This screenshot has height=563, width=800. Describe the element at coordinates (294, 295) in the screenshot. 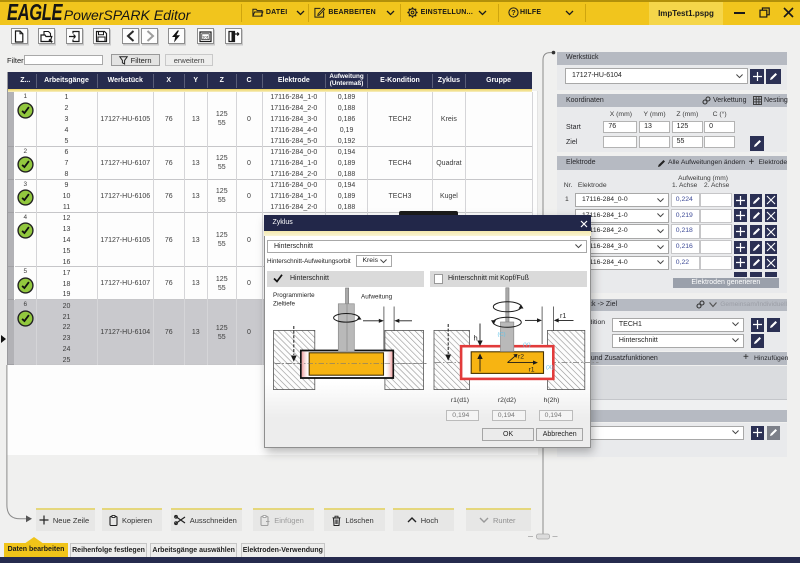

I see `svg-text: Programmierte` at that location.